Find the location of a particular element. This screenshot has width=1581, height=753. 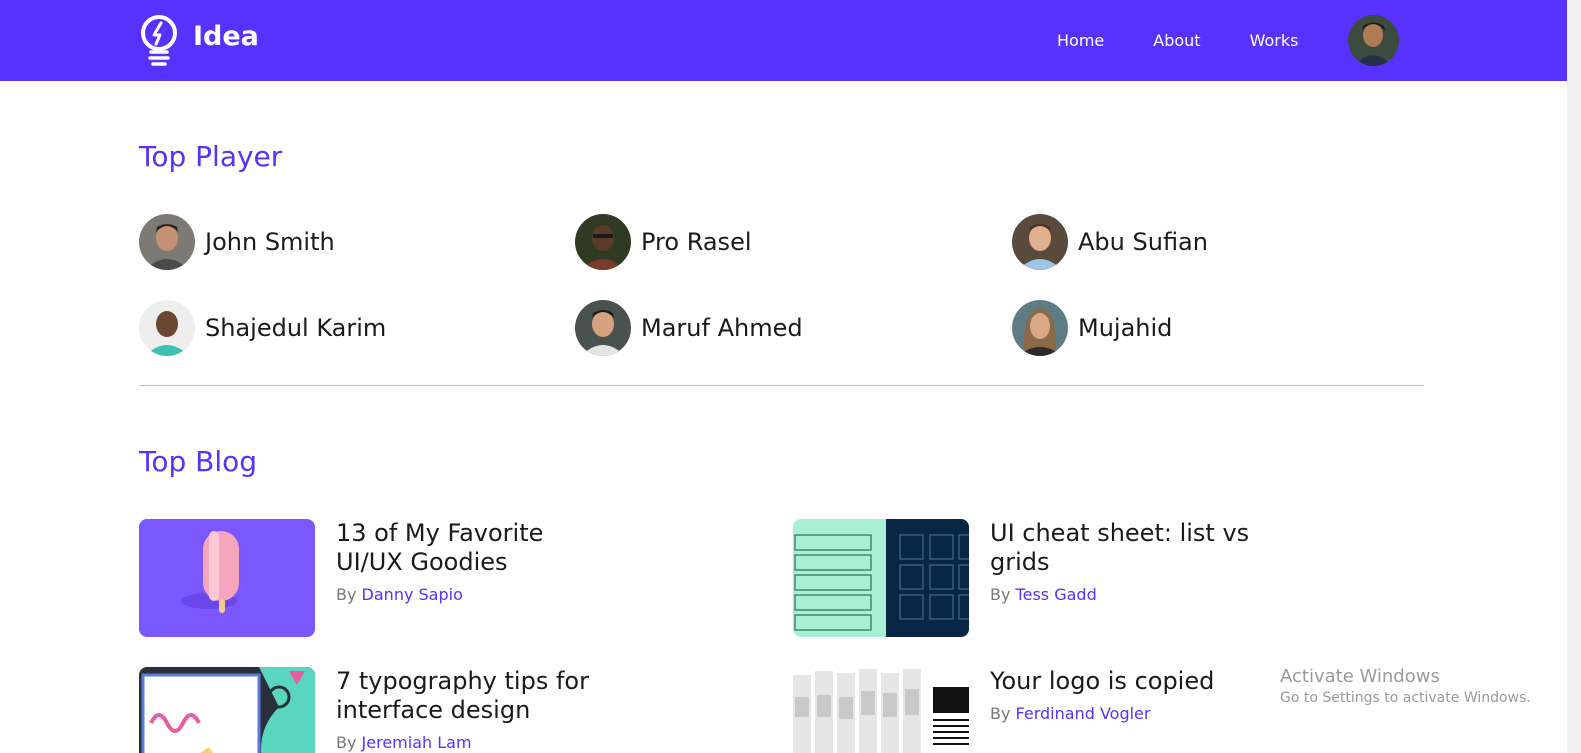

logo-text: Idea is located at coordinates (226, 36).